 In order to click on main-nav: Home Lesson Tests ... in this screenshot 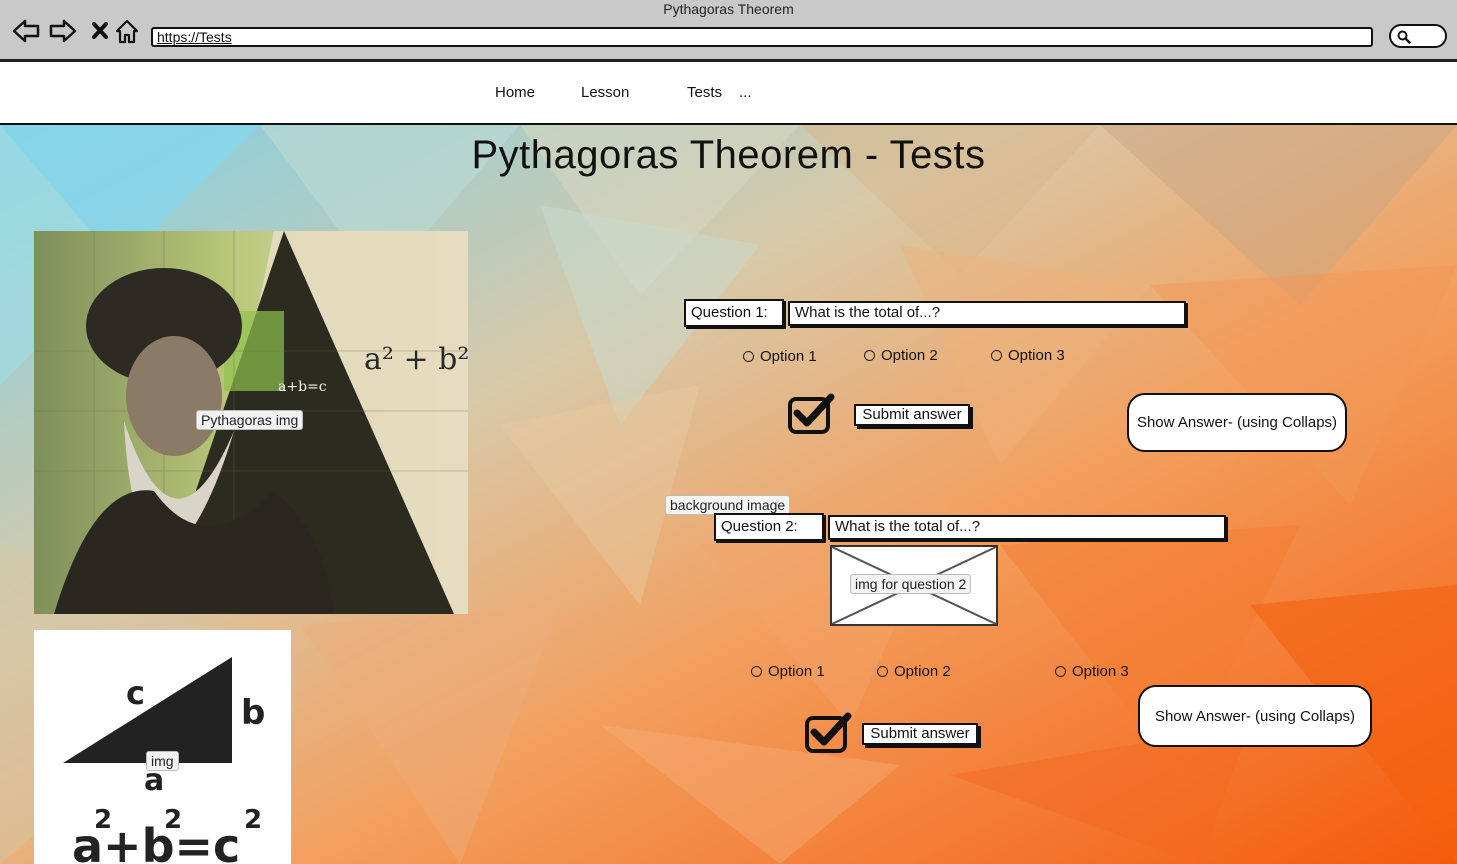, I will do `click(728, 93)`.